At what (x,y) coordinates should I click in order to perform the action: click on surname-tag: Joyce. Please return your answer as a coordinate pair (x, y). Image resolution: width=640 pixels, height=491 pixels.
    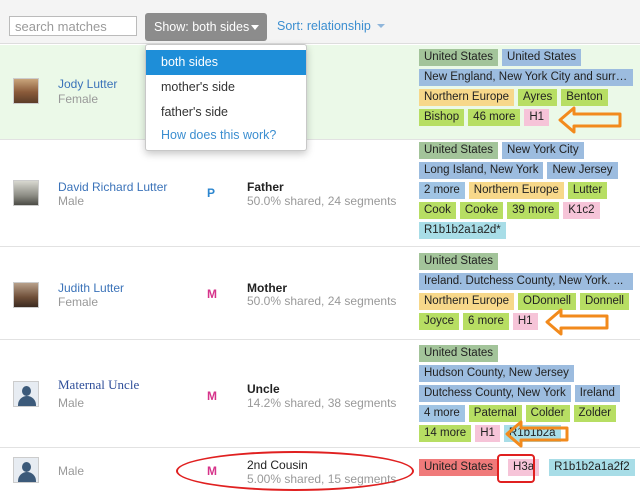
    Looking at the image, I should click on (439, 321).